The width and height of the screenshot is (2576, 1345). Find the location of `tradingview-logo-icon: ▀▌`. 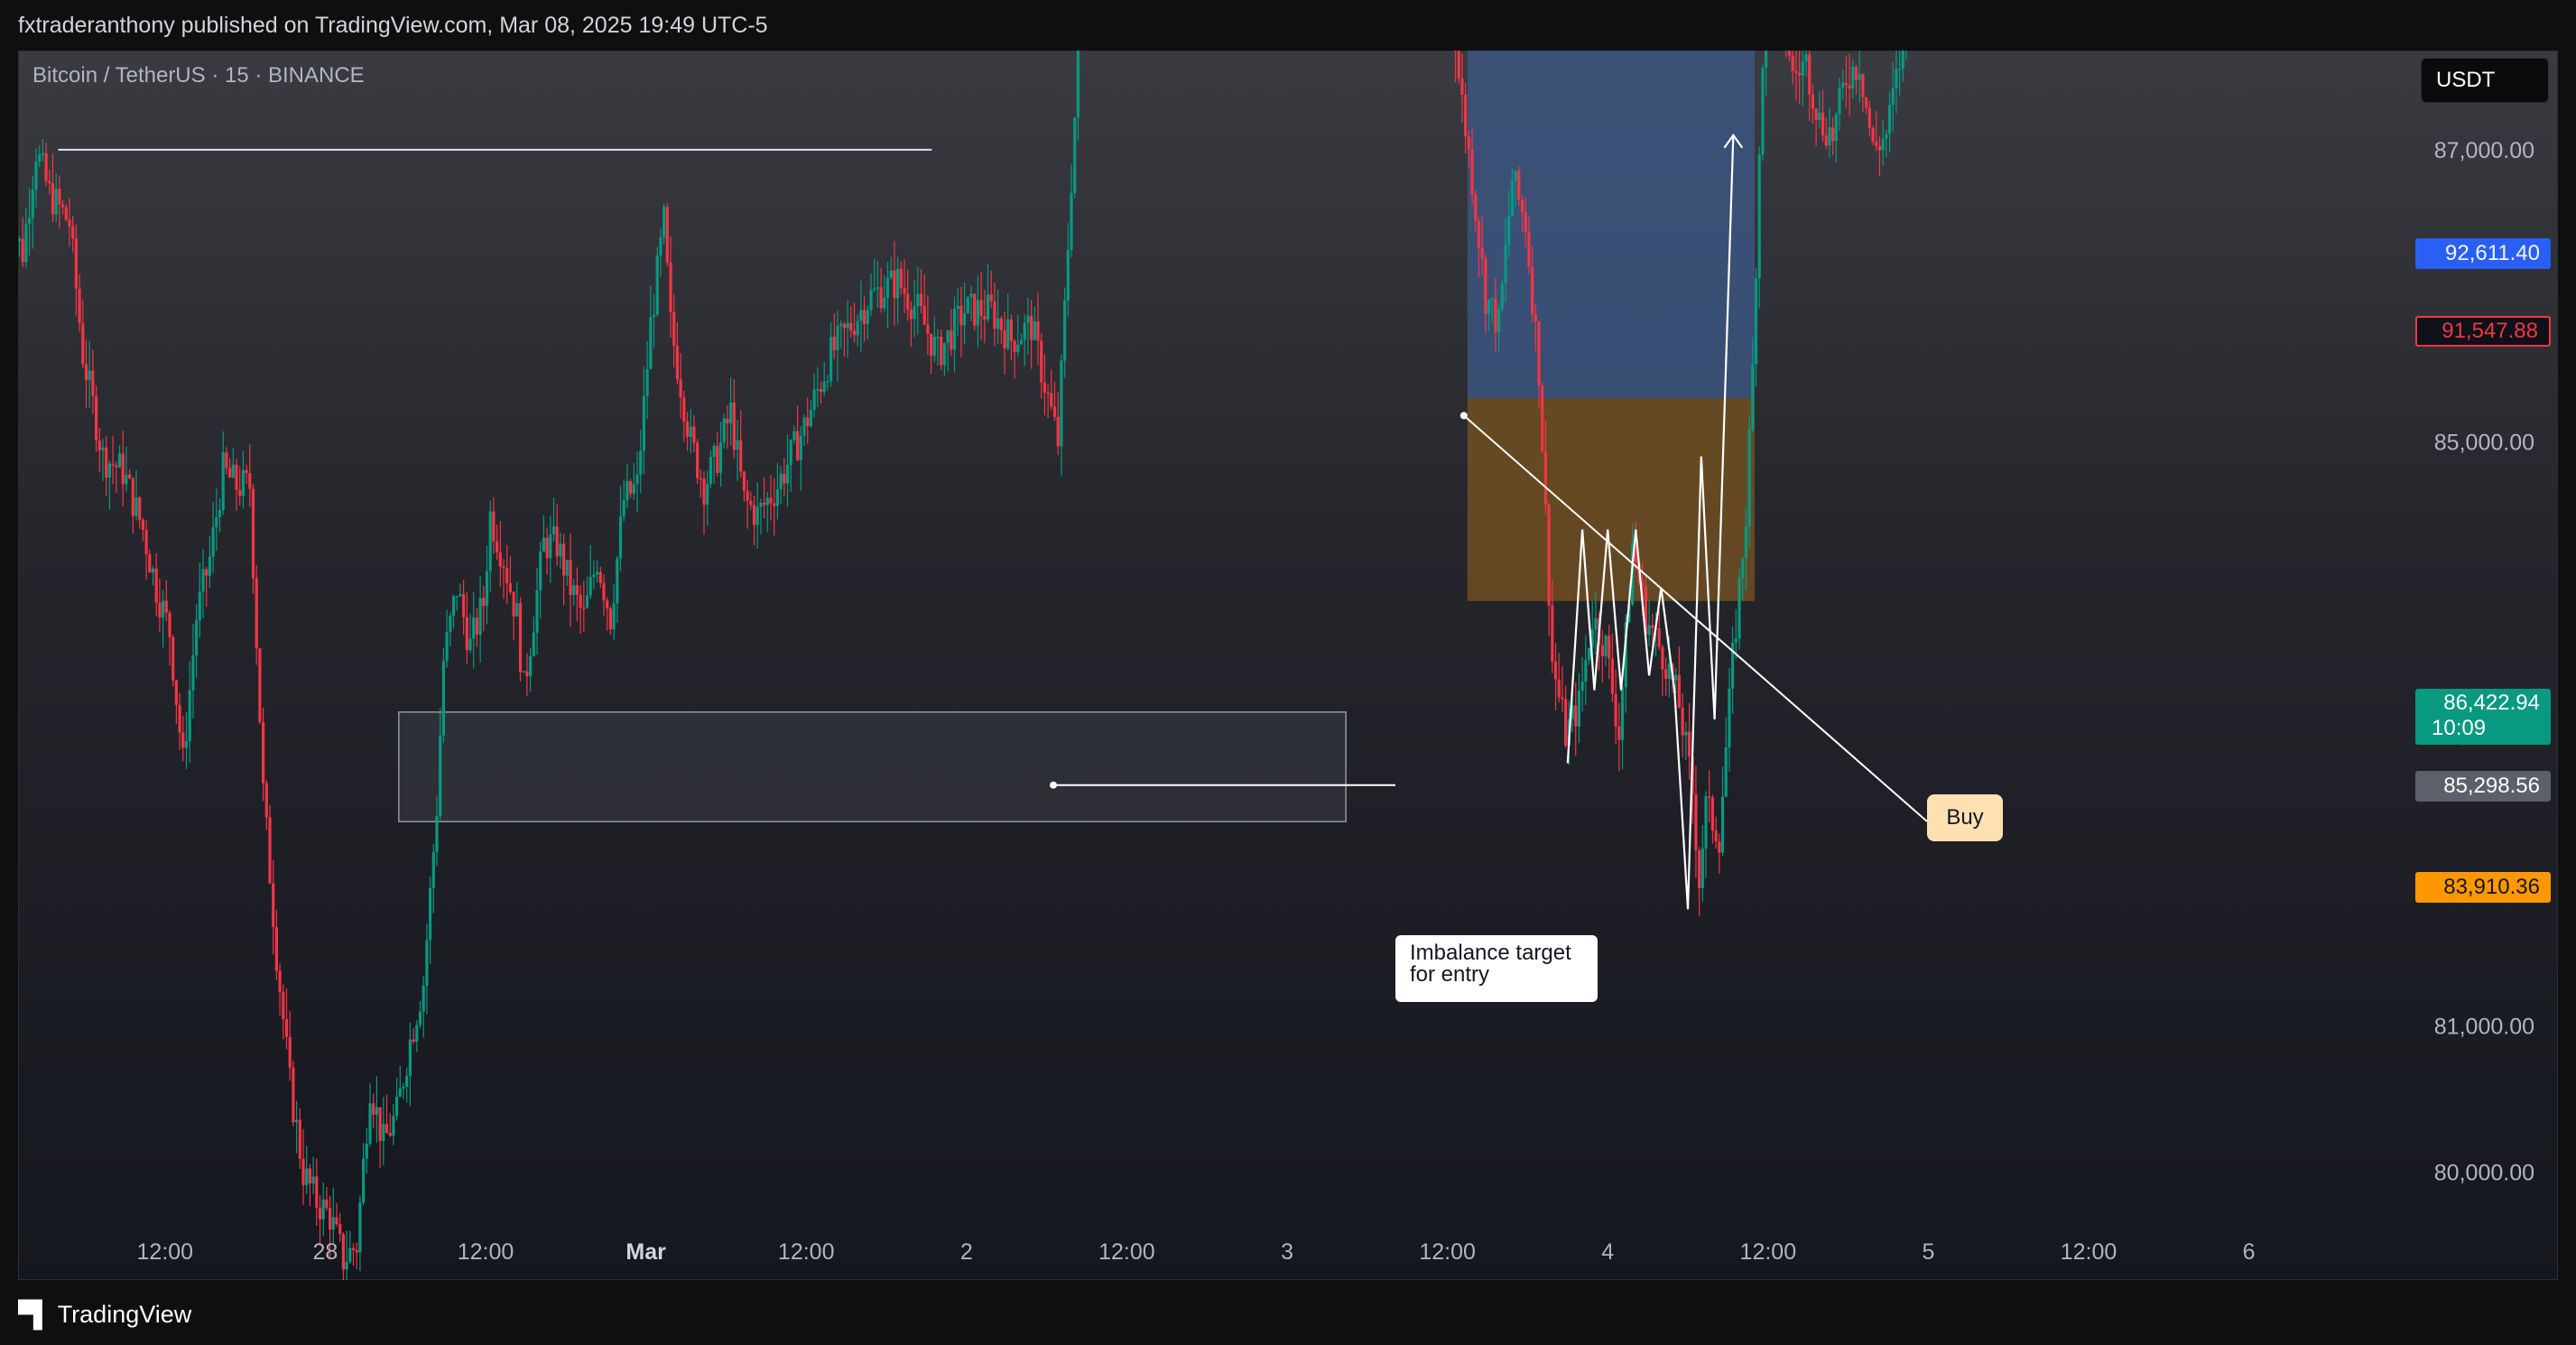

tradingview-logo-icon: ▀▌ is located at coordinates (34, 1314).